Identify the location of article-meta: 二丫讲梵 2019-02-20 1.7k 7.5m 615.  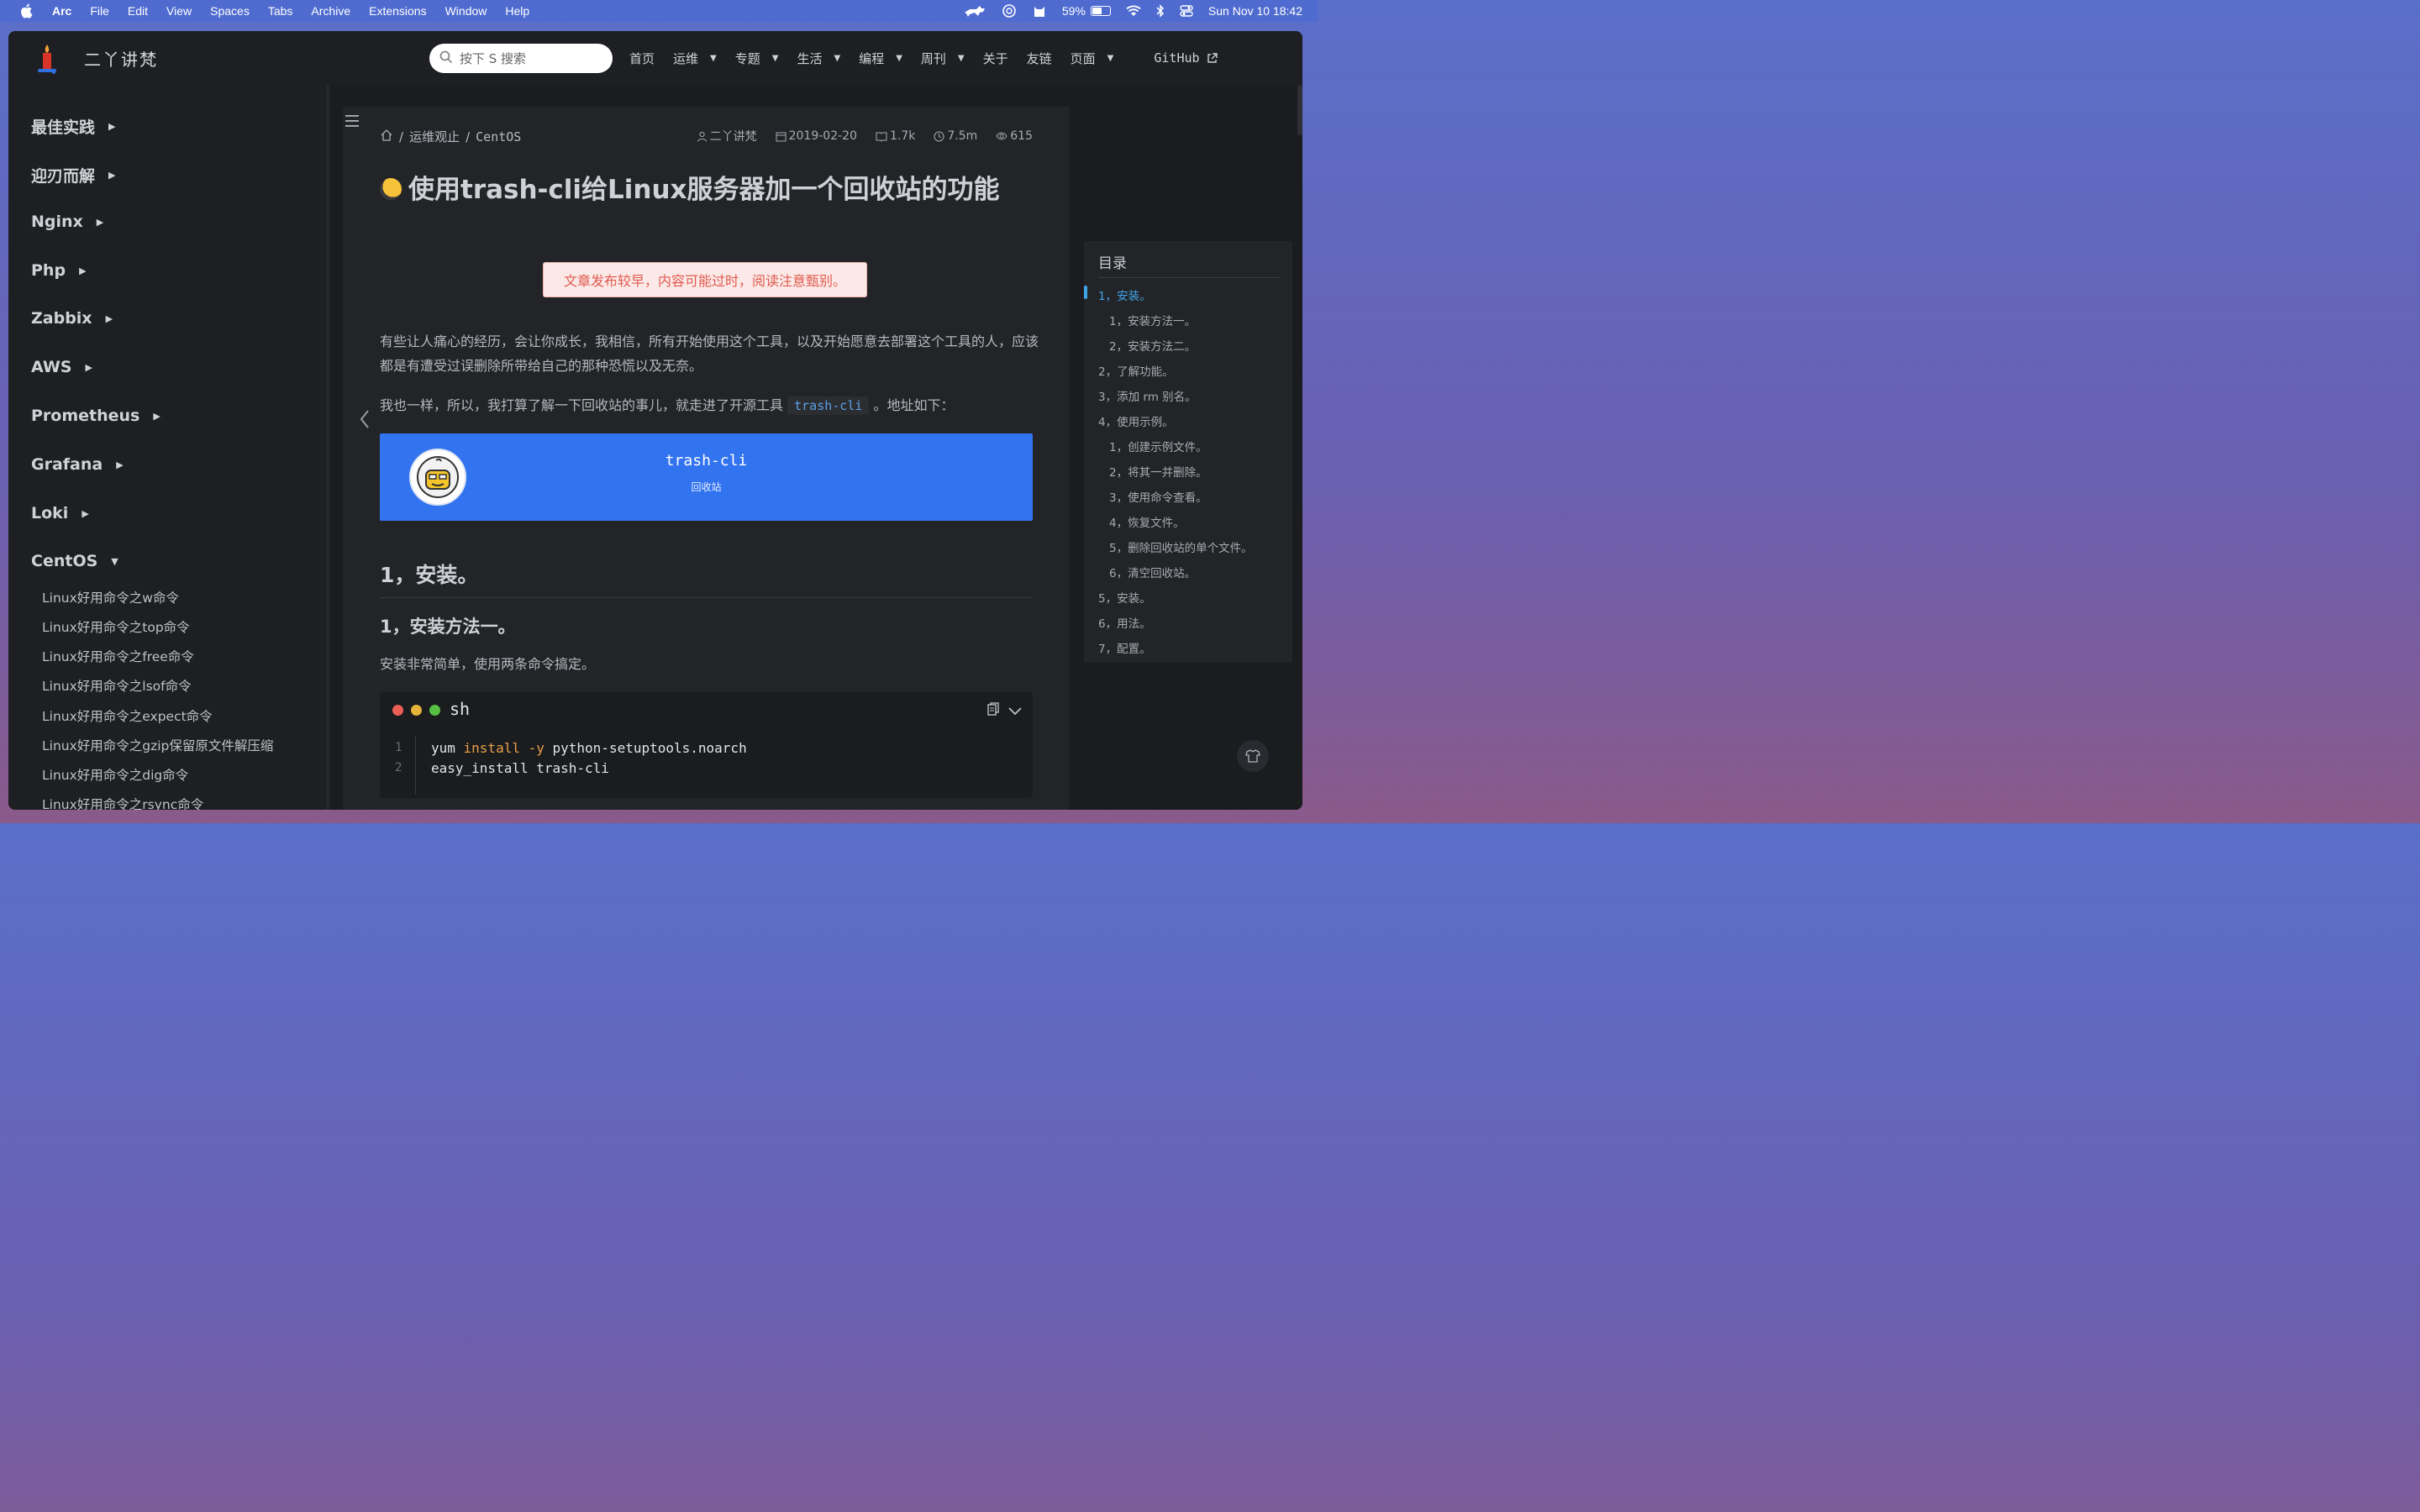
(855, 136).